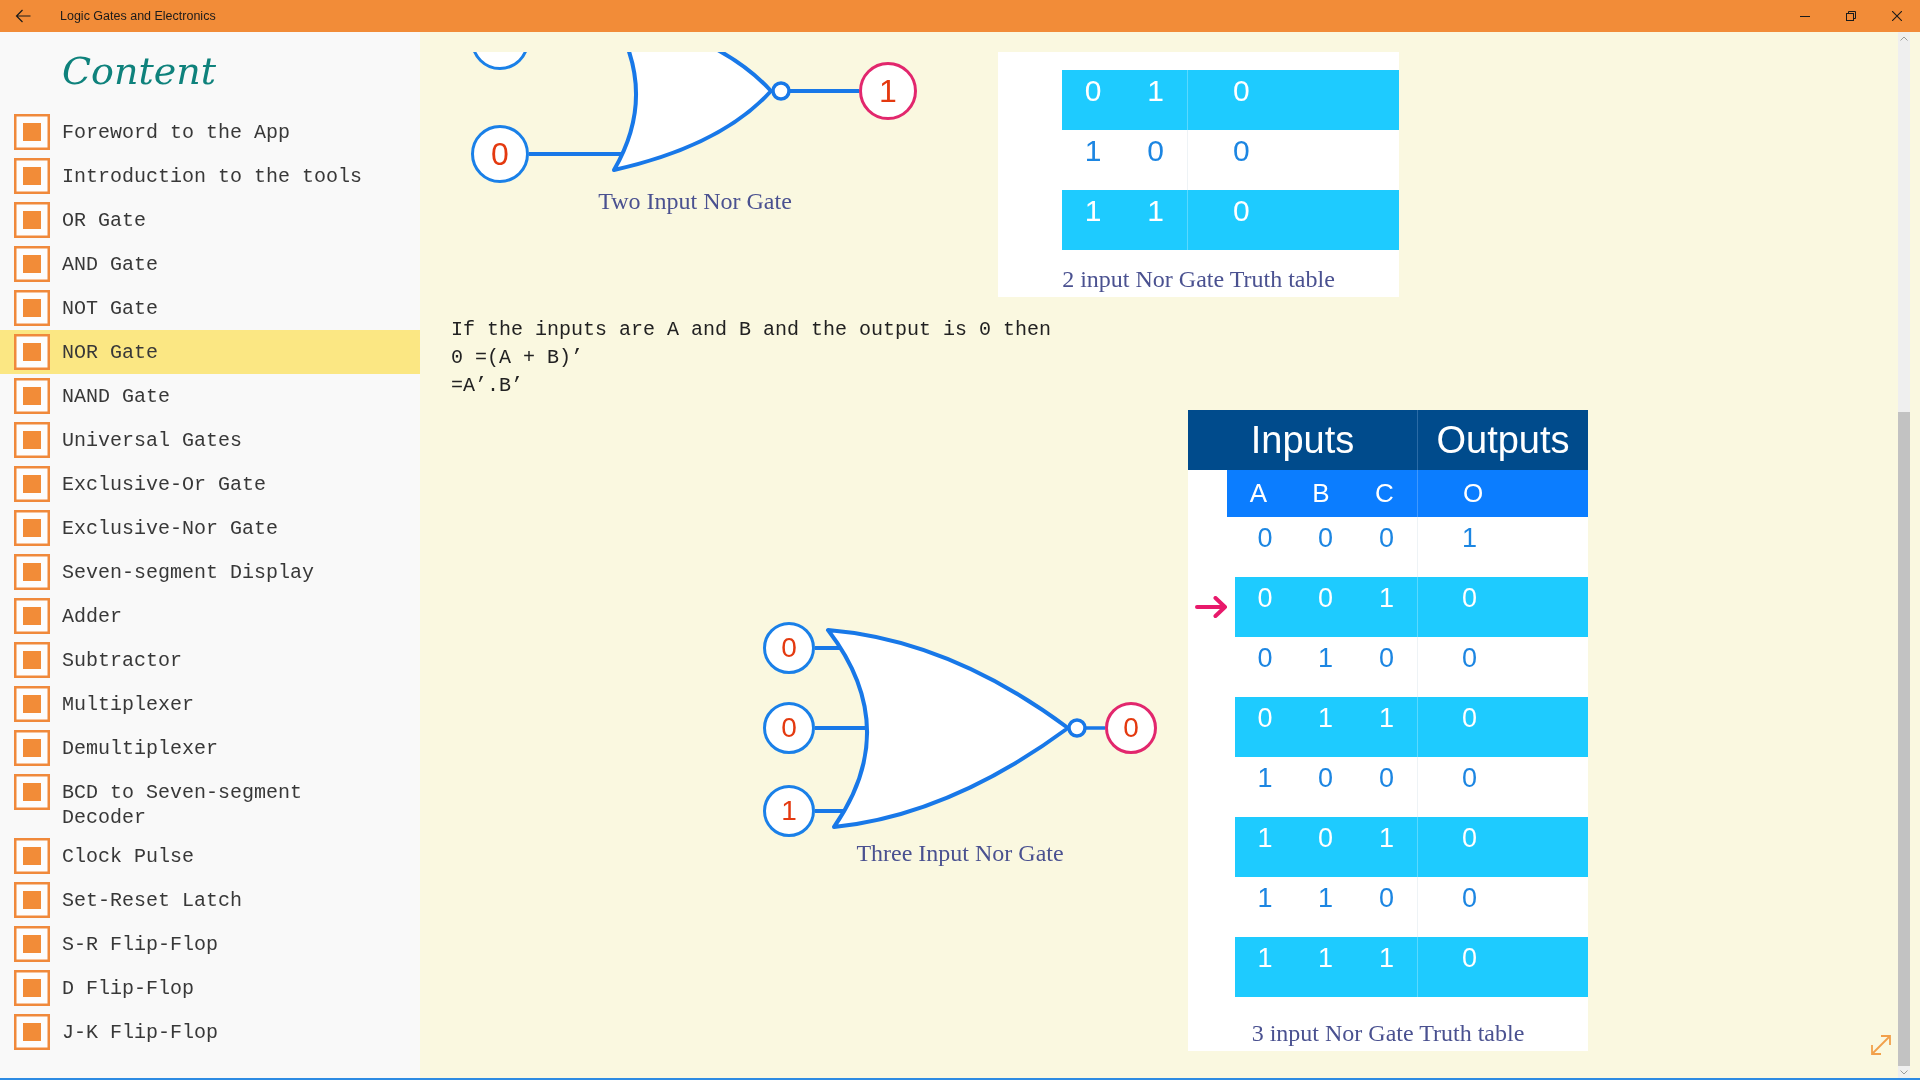 The height and width of the screenshot is (1080, 1920). What do you see at coordinates (210, 1032) in the screenshot?
I see `sidebar-item: J-K Flip-Flop` at bounding box center [210, 1032].